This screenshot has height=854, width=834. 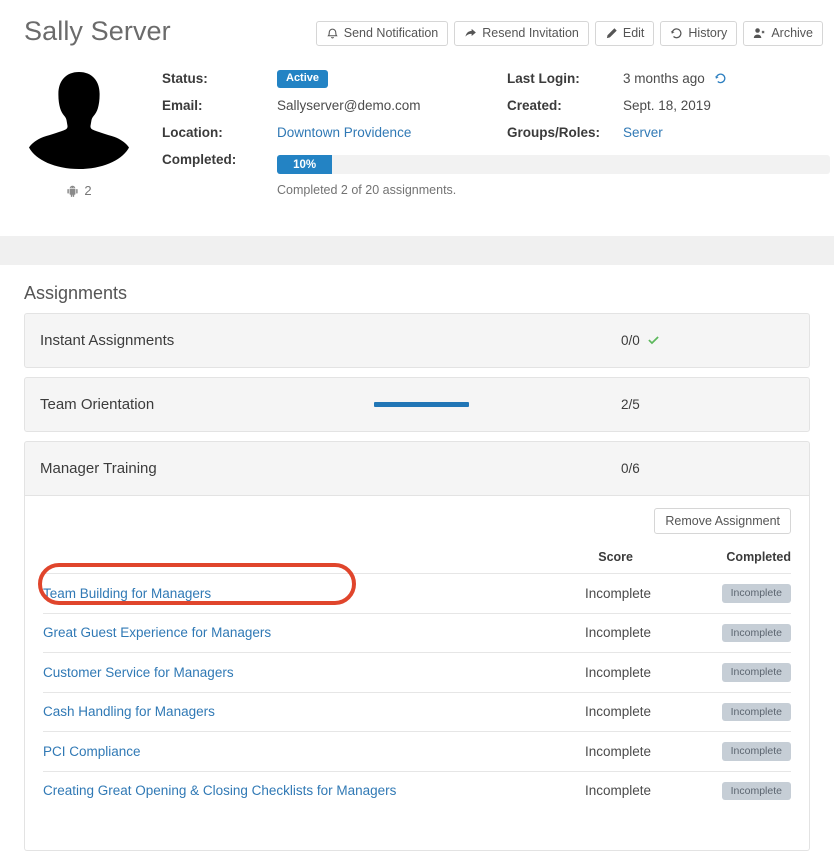 I want to click on courses-header-row: Score Completed, so click(x=417, y=562).